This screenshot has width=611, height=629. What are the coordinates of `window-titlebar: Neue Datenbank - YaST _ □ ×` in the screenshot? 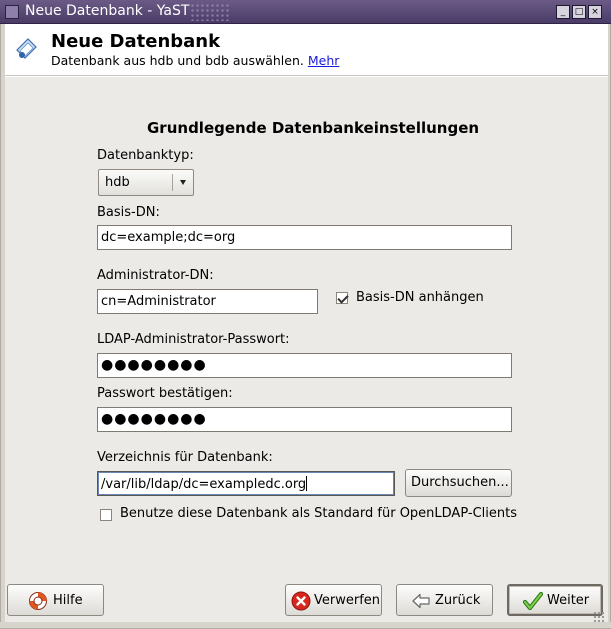 It's located at (305, 12).